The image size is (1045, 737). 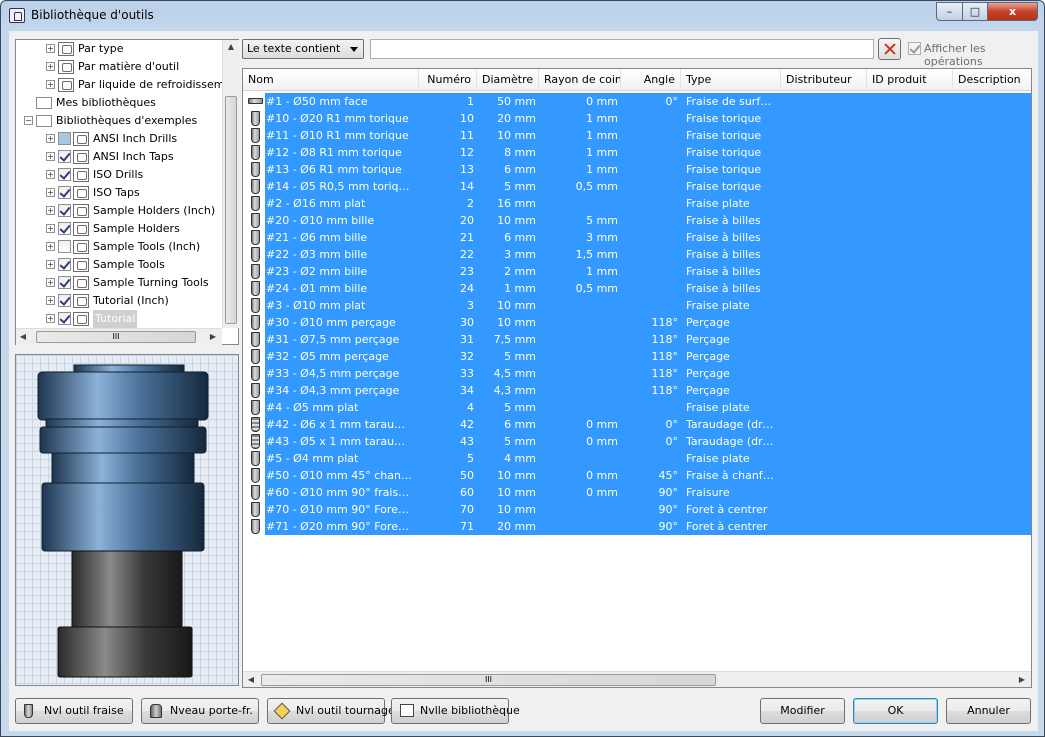 I want to click on collapse-icon: −, so click(x=28, y=120).